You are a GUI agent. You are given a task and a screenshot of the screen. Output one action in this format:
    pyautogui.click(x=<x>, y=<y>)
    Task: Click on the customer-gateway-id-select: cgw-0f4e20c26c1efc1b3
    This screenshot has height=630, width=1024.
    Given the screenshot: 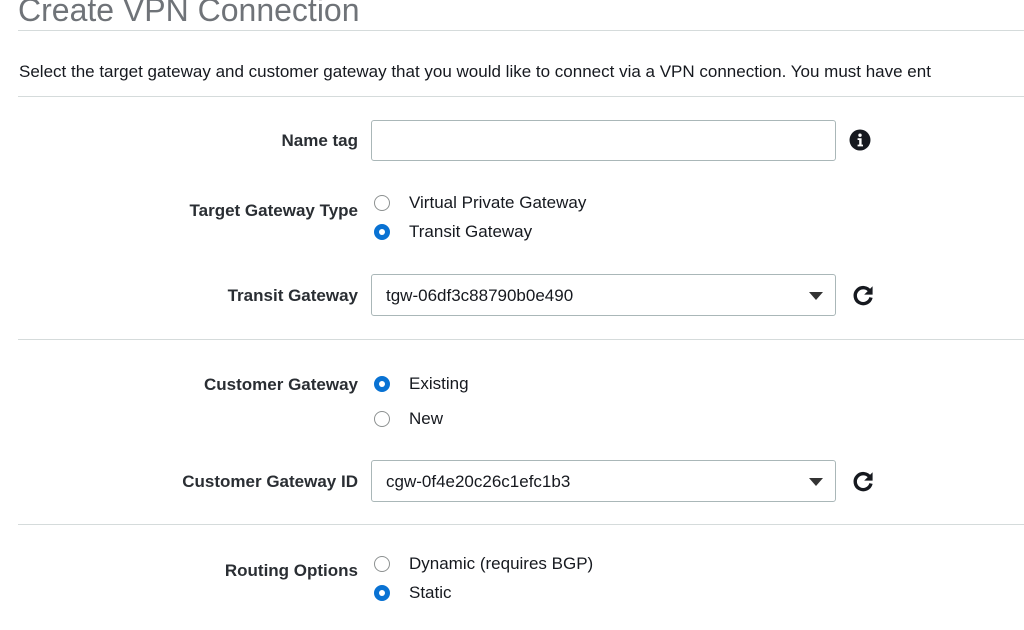 What is the action you would take?
    pyautogui.click(x=603, y=481)
    